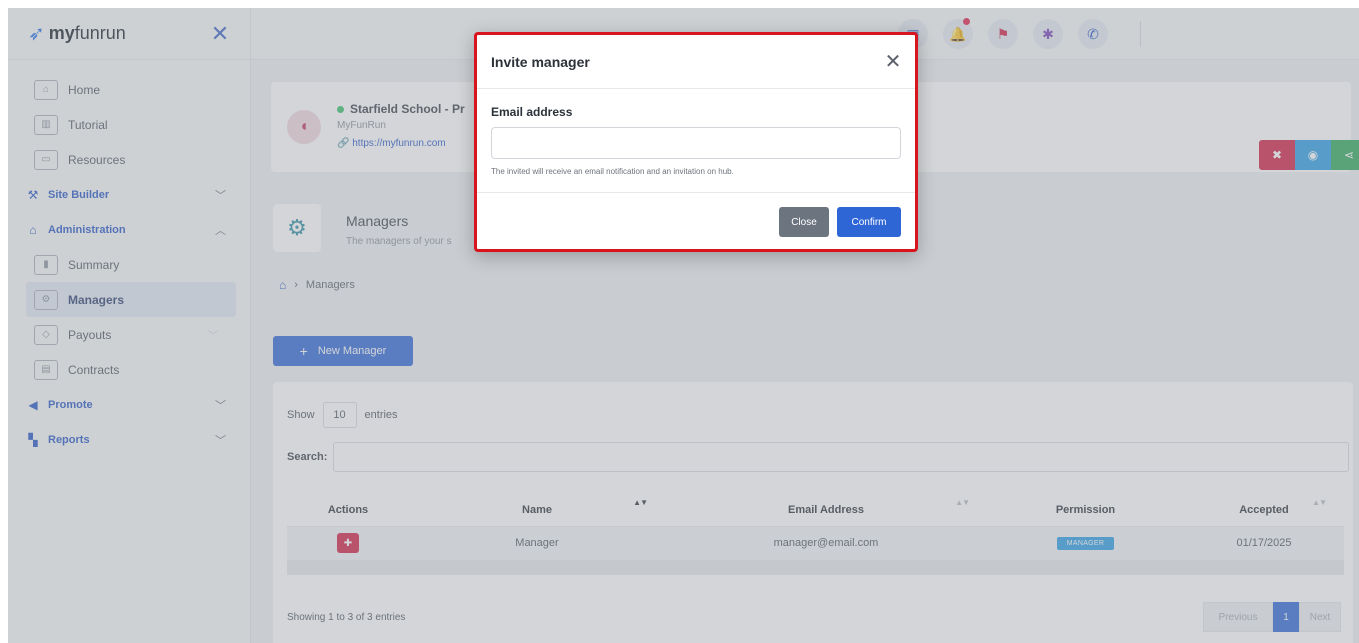 The width and height of the screenshot is (1359, 643). Describe the element at coordinates (893, 61) in the screenshot. I see `close-icon: ✕` at that location.